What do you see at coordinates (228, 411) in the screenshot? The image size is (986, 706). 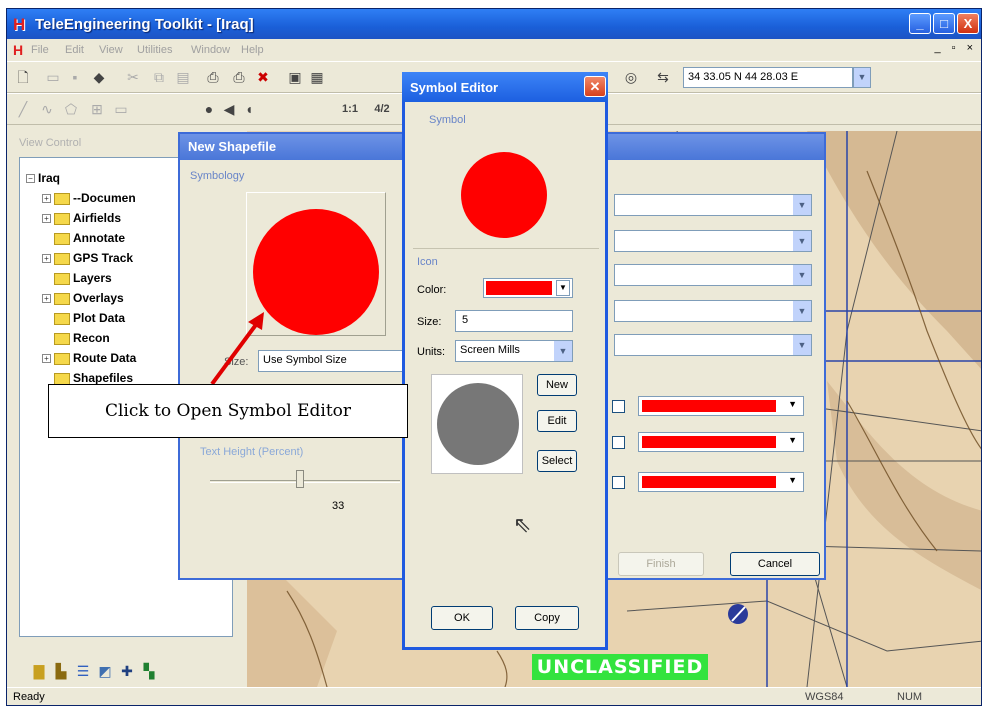 I see `callout-annotation: Click to Open Symbol Editor` at bounding box center [228, 411].